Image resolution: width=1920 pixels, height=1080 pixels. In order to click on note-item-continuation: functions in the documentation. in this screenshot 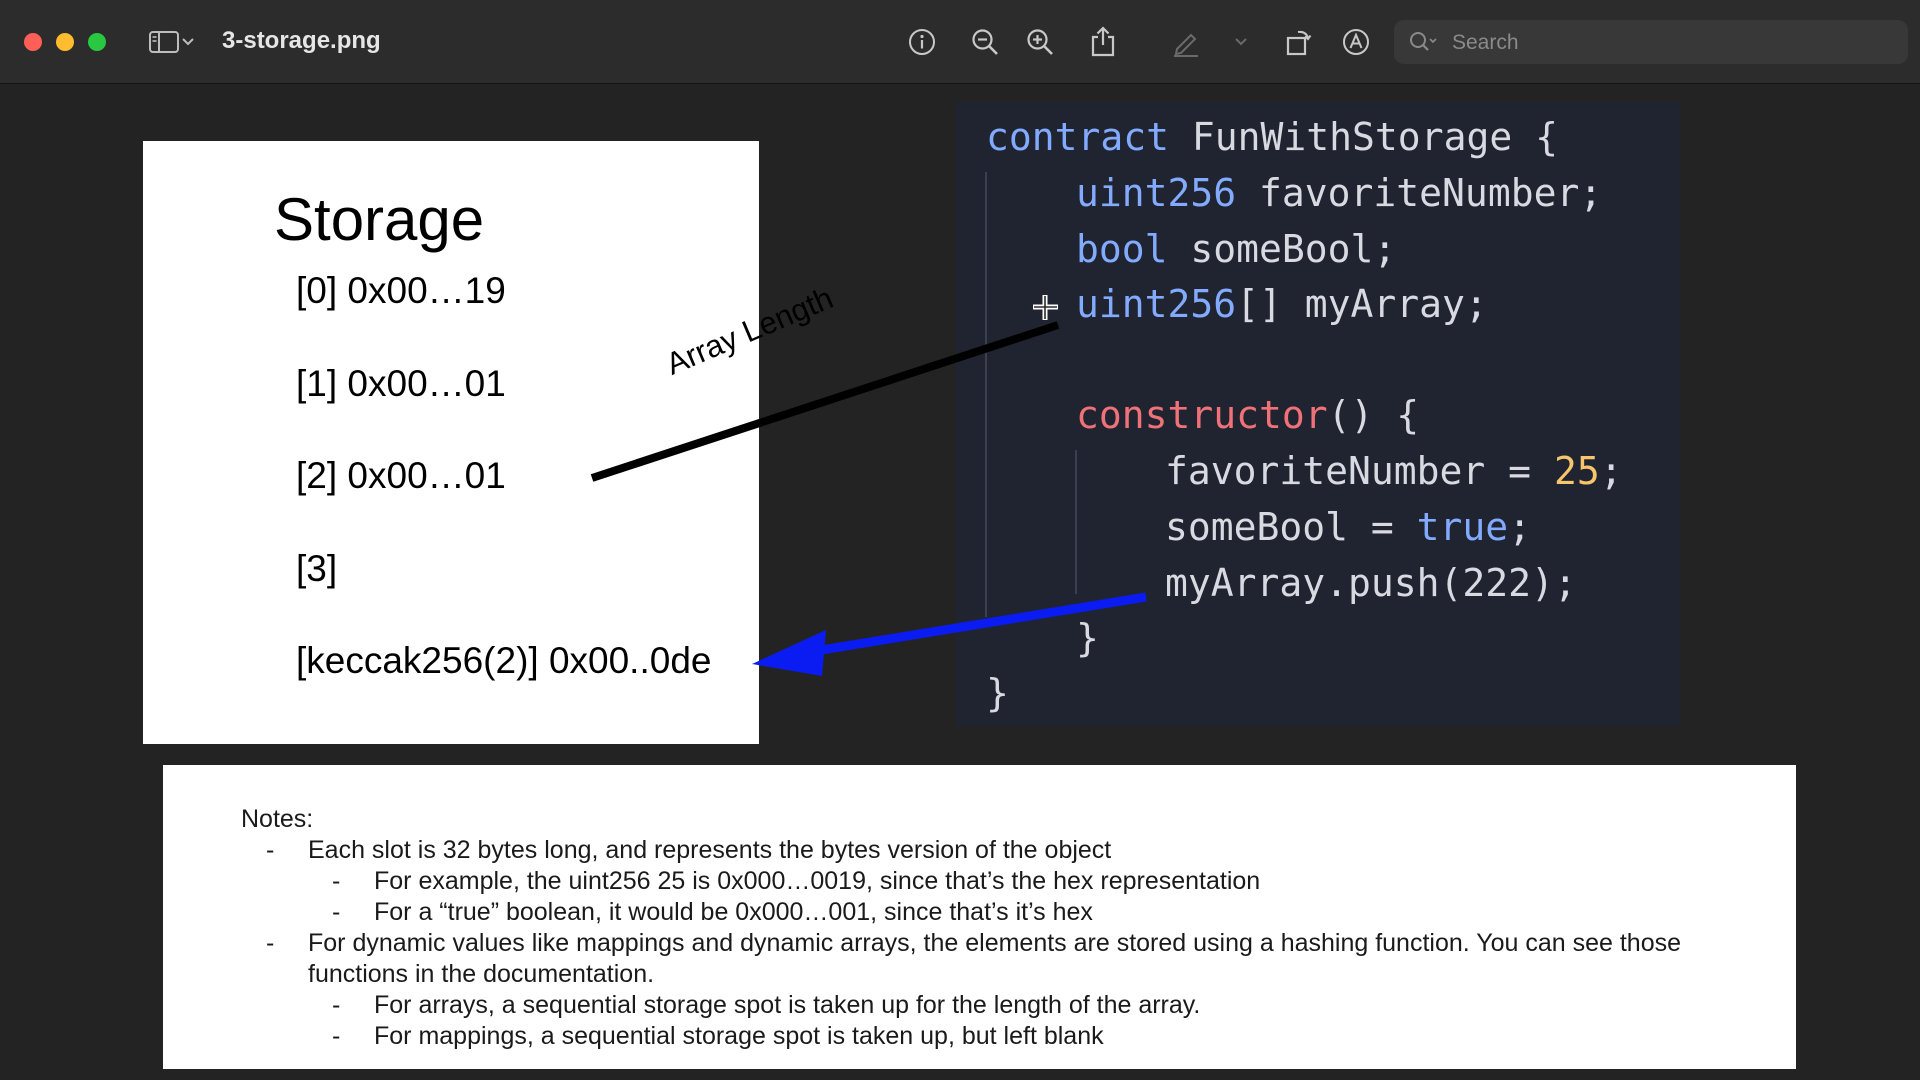, I will do `click(481, 974)`.